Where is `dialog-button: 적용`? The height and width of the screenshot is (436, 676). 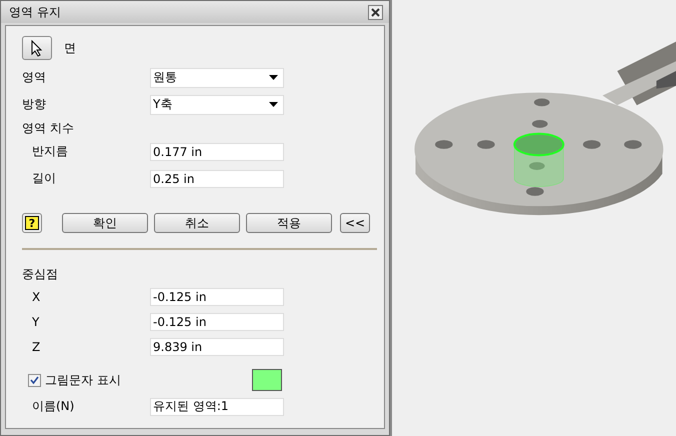 dialog-button: 적용 is located at coordinates (289, 223).